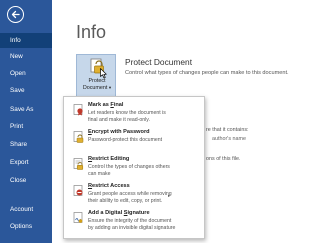  What do you see at coordinates (26, 56) in the screenshot?
I see `sidebar-item-new: New` at bounding box center [26, 56].